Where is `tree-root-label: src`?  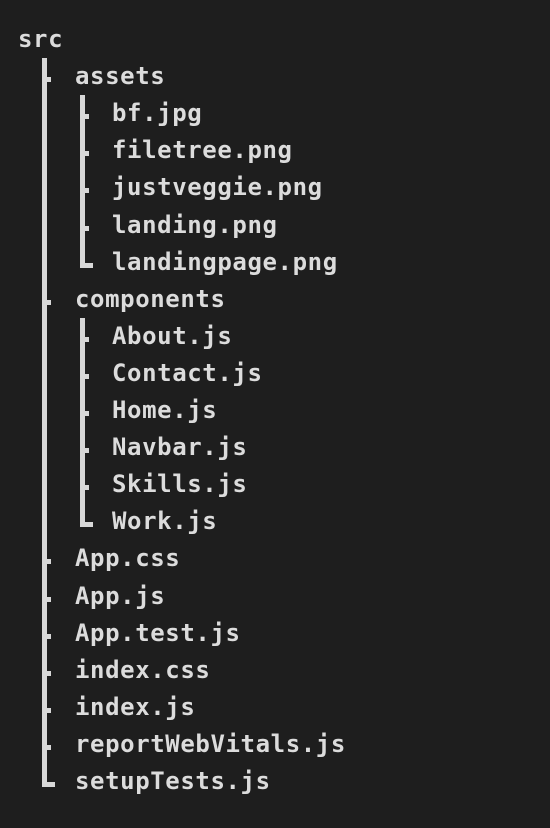 tree-root-label: src is located at coordinates (41, 39).